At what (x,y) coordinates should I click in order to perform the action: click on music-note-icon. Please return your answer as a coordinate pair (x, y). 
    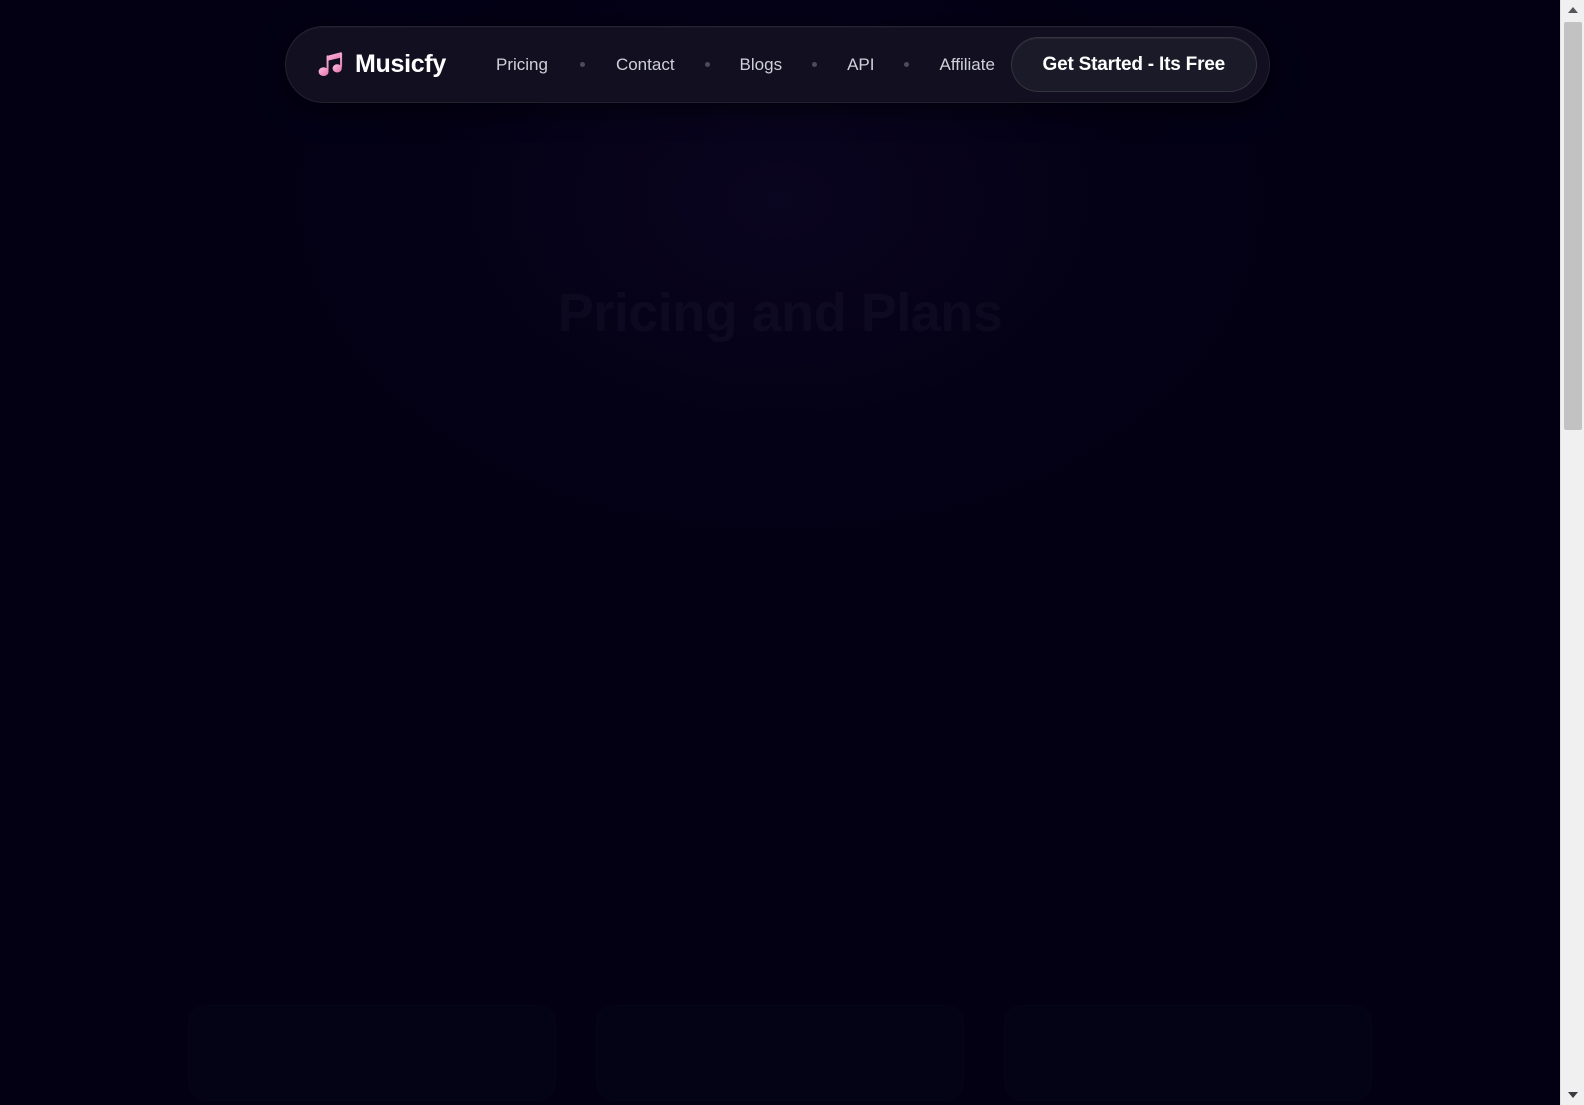
    Looking at the image, I should click on (330, 63).